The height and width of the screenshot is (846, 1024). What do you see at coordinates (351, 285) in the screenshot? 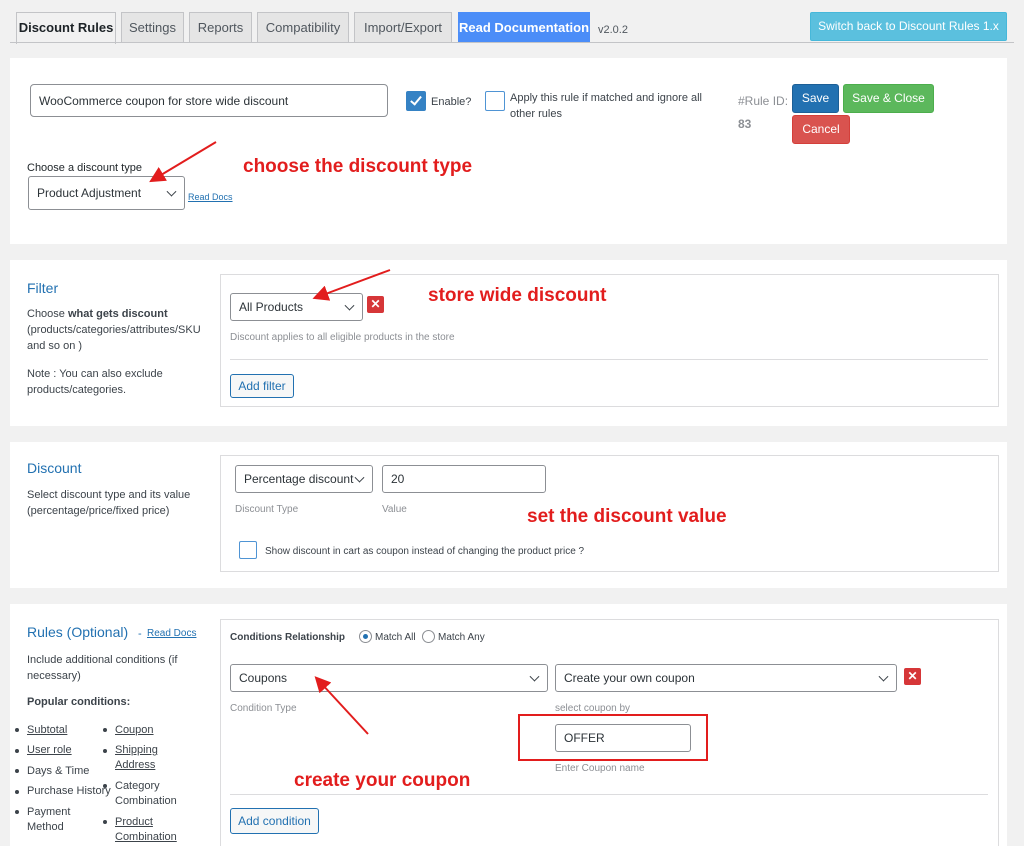
I see `arrow-store-wide` at bounding box center [351, 285].